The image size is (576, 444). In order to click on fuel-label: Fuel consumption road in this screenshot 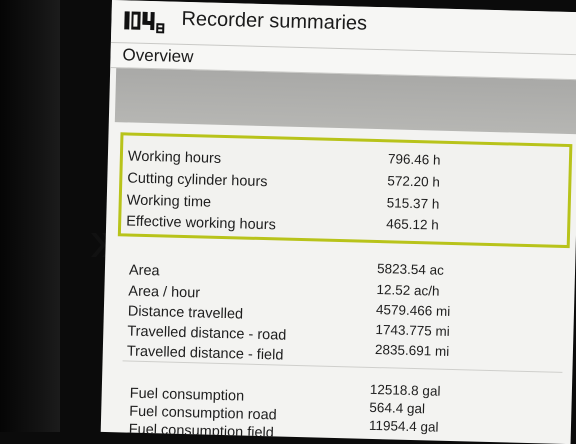, I will do `click(203, 413)`.